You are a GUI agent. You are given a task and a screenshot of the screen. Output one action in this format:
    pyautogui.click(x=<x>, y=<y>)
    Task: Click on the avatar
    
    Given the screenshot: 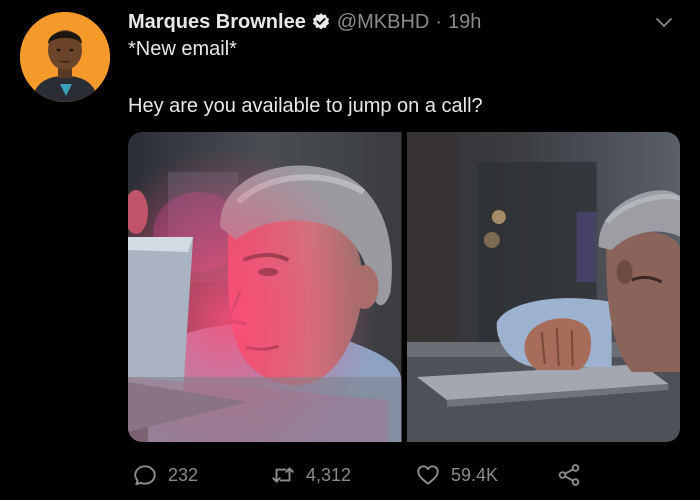 What is the action you would take?
    pyautogui.click(x=65, y=57)
    